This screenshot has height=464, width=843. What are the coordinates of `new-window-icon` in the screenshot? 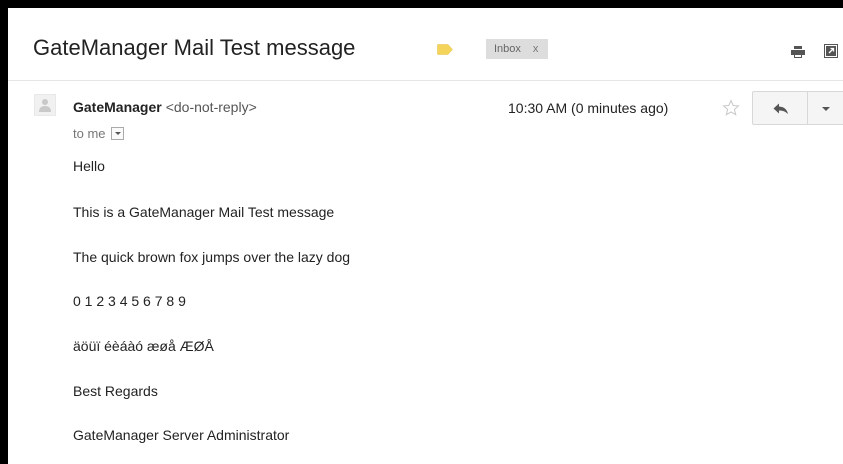 It's located at (831, 51).